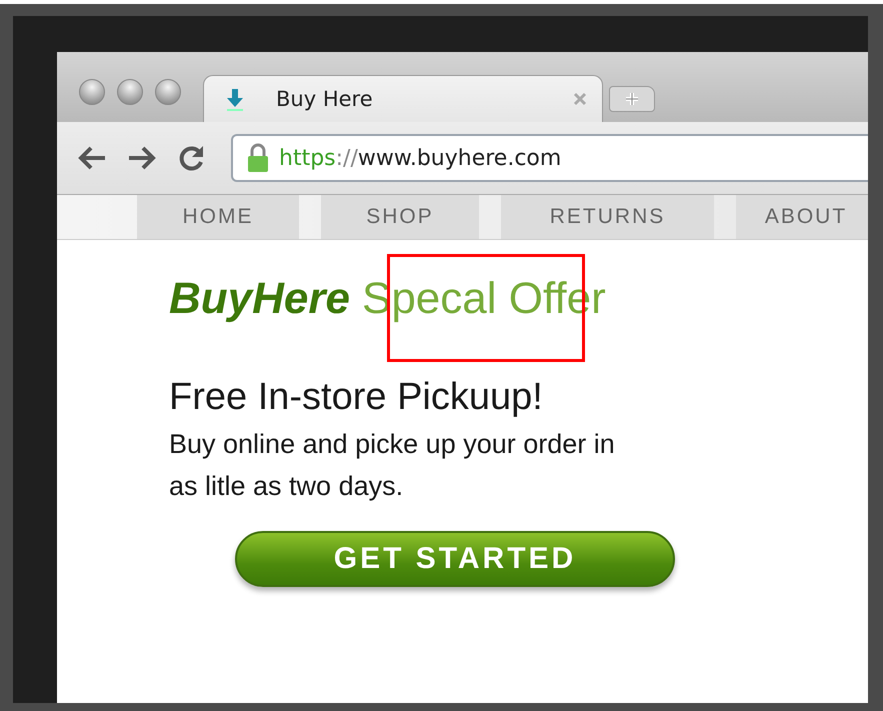  I want to click on back-button, so click(92, 158).